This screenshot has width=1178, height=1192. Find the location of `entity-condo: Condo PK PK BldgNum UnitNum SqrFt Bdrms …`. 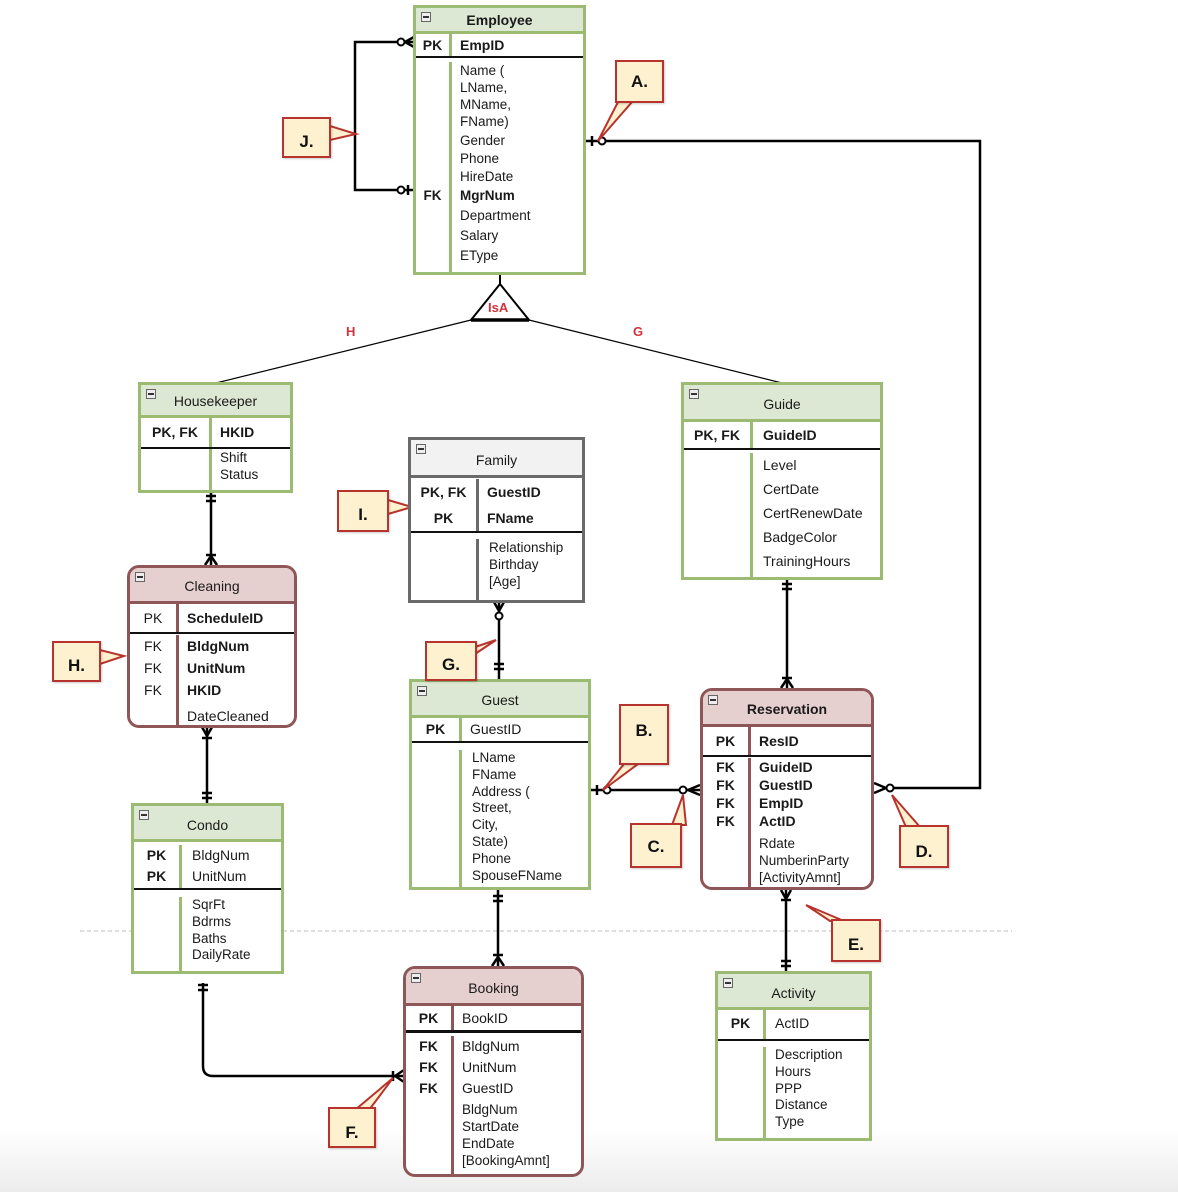

entity-condo: Condo PK PK BldgNum UnitNum SqrFt Bdrms … is located at coordinates (207, 888).